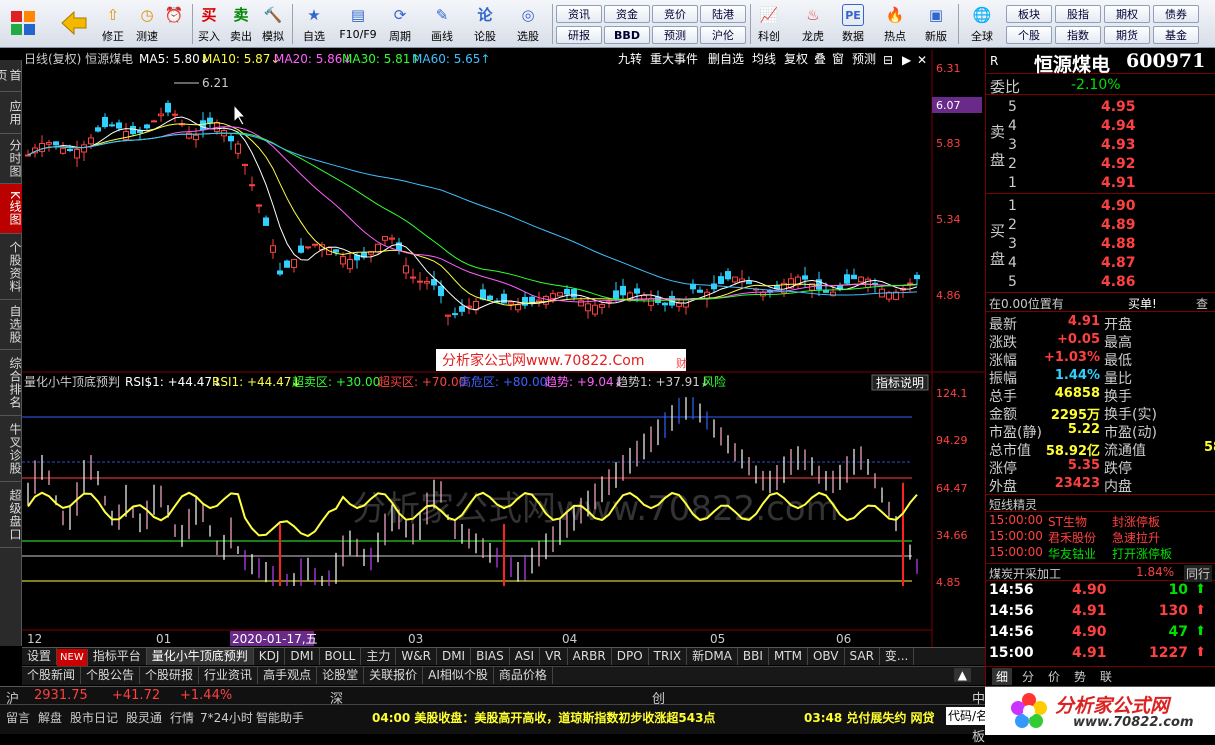 This screenshot has height=745, width=1215. What do you see at coordinates (11, 383) in the screenshot?
I see `nav-ranking: 综合排名` at bounding box center [11, 383].